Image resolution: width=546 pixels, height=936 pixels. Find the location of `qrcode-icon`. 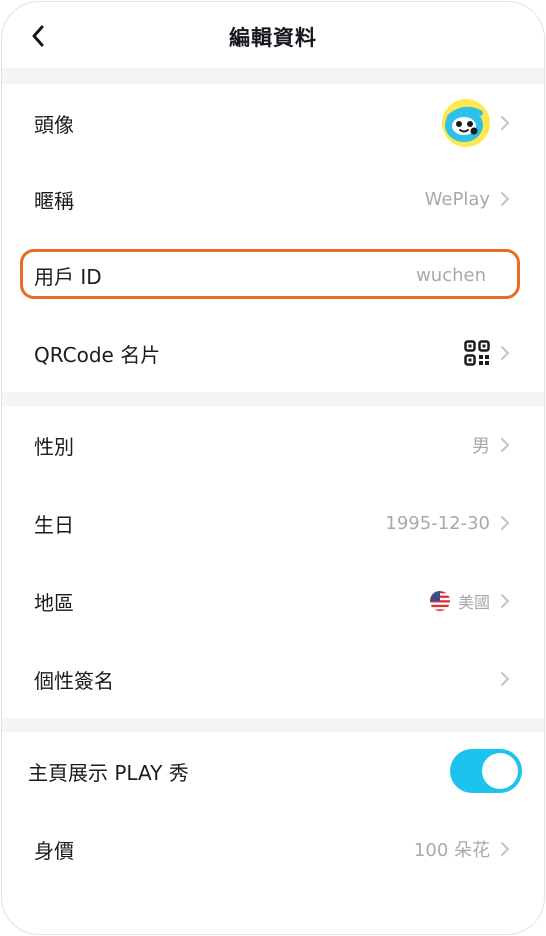

qrcode-icon is located at coordinates (477, 353).